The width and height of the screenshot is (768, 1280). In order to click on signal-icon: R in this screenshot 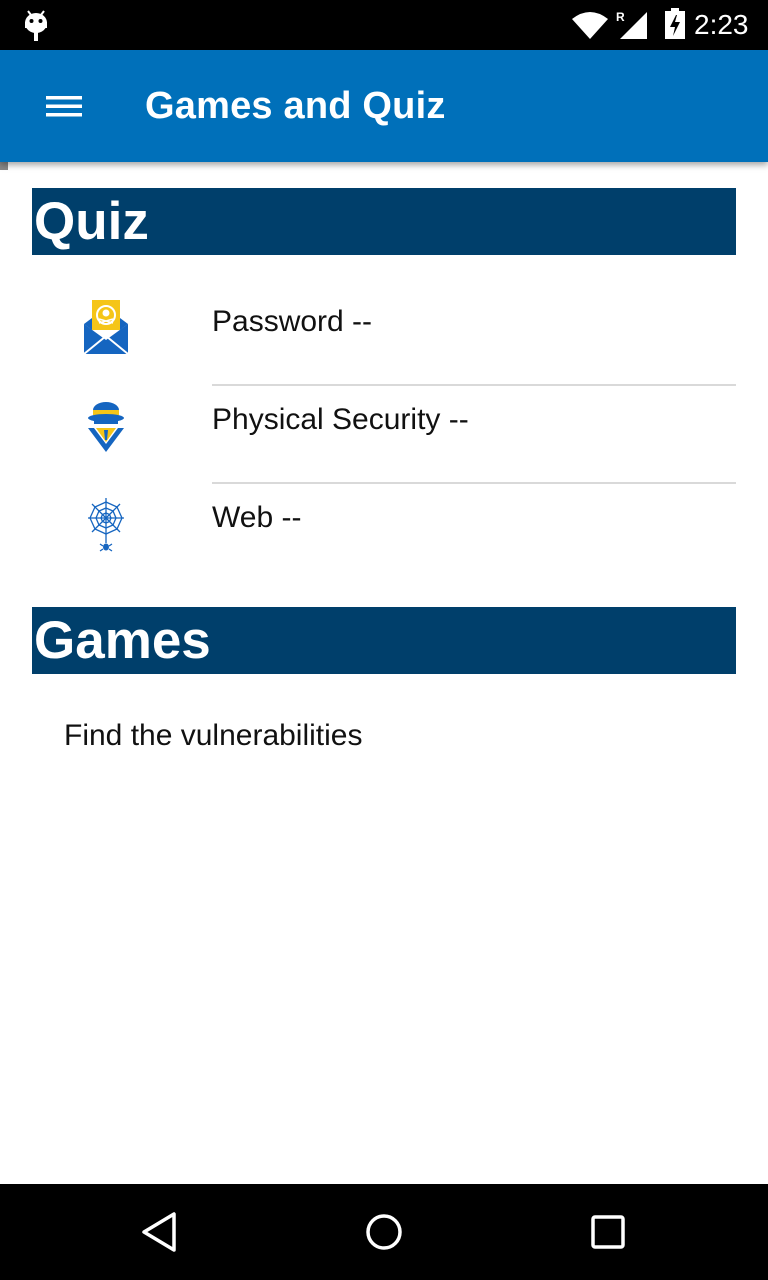, I will do `click(631, 24)`.